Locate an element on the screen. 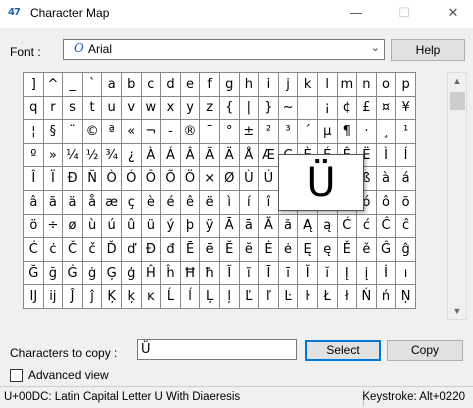 Image resolution: width=473 pixels, height=408 pixels. char-cell: ā is located at coordinates (249, 226).